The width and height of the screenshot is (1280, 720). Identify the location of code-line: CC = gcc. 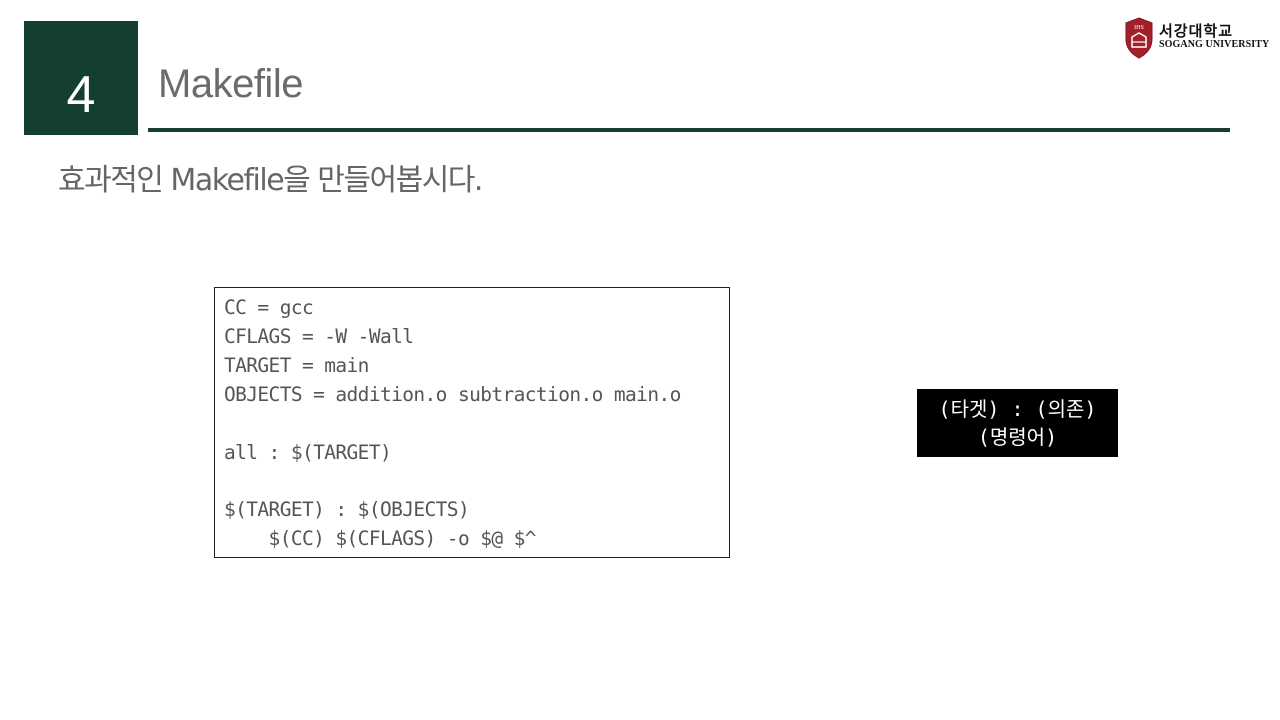
(269, 307).